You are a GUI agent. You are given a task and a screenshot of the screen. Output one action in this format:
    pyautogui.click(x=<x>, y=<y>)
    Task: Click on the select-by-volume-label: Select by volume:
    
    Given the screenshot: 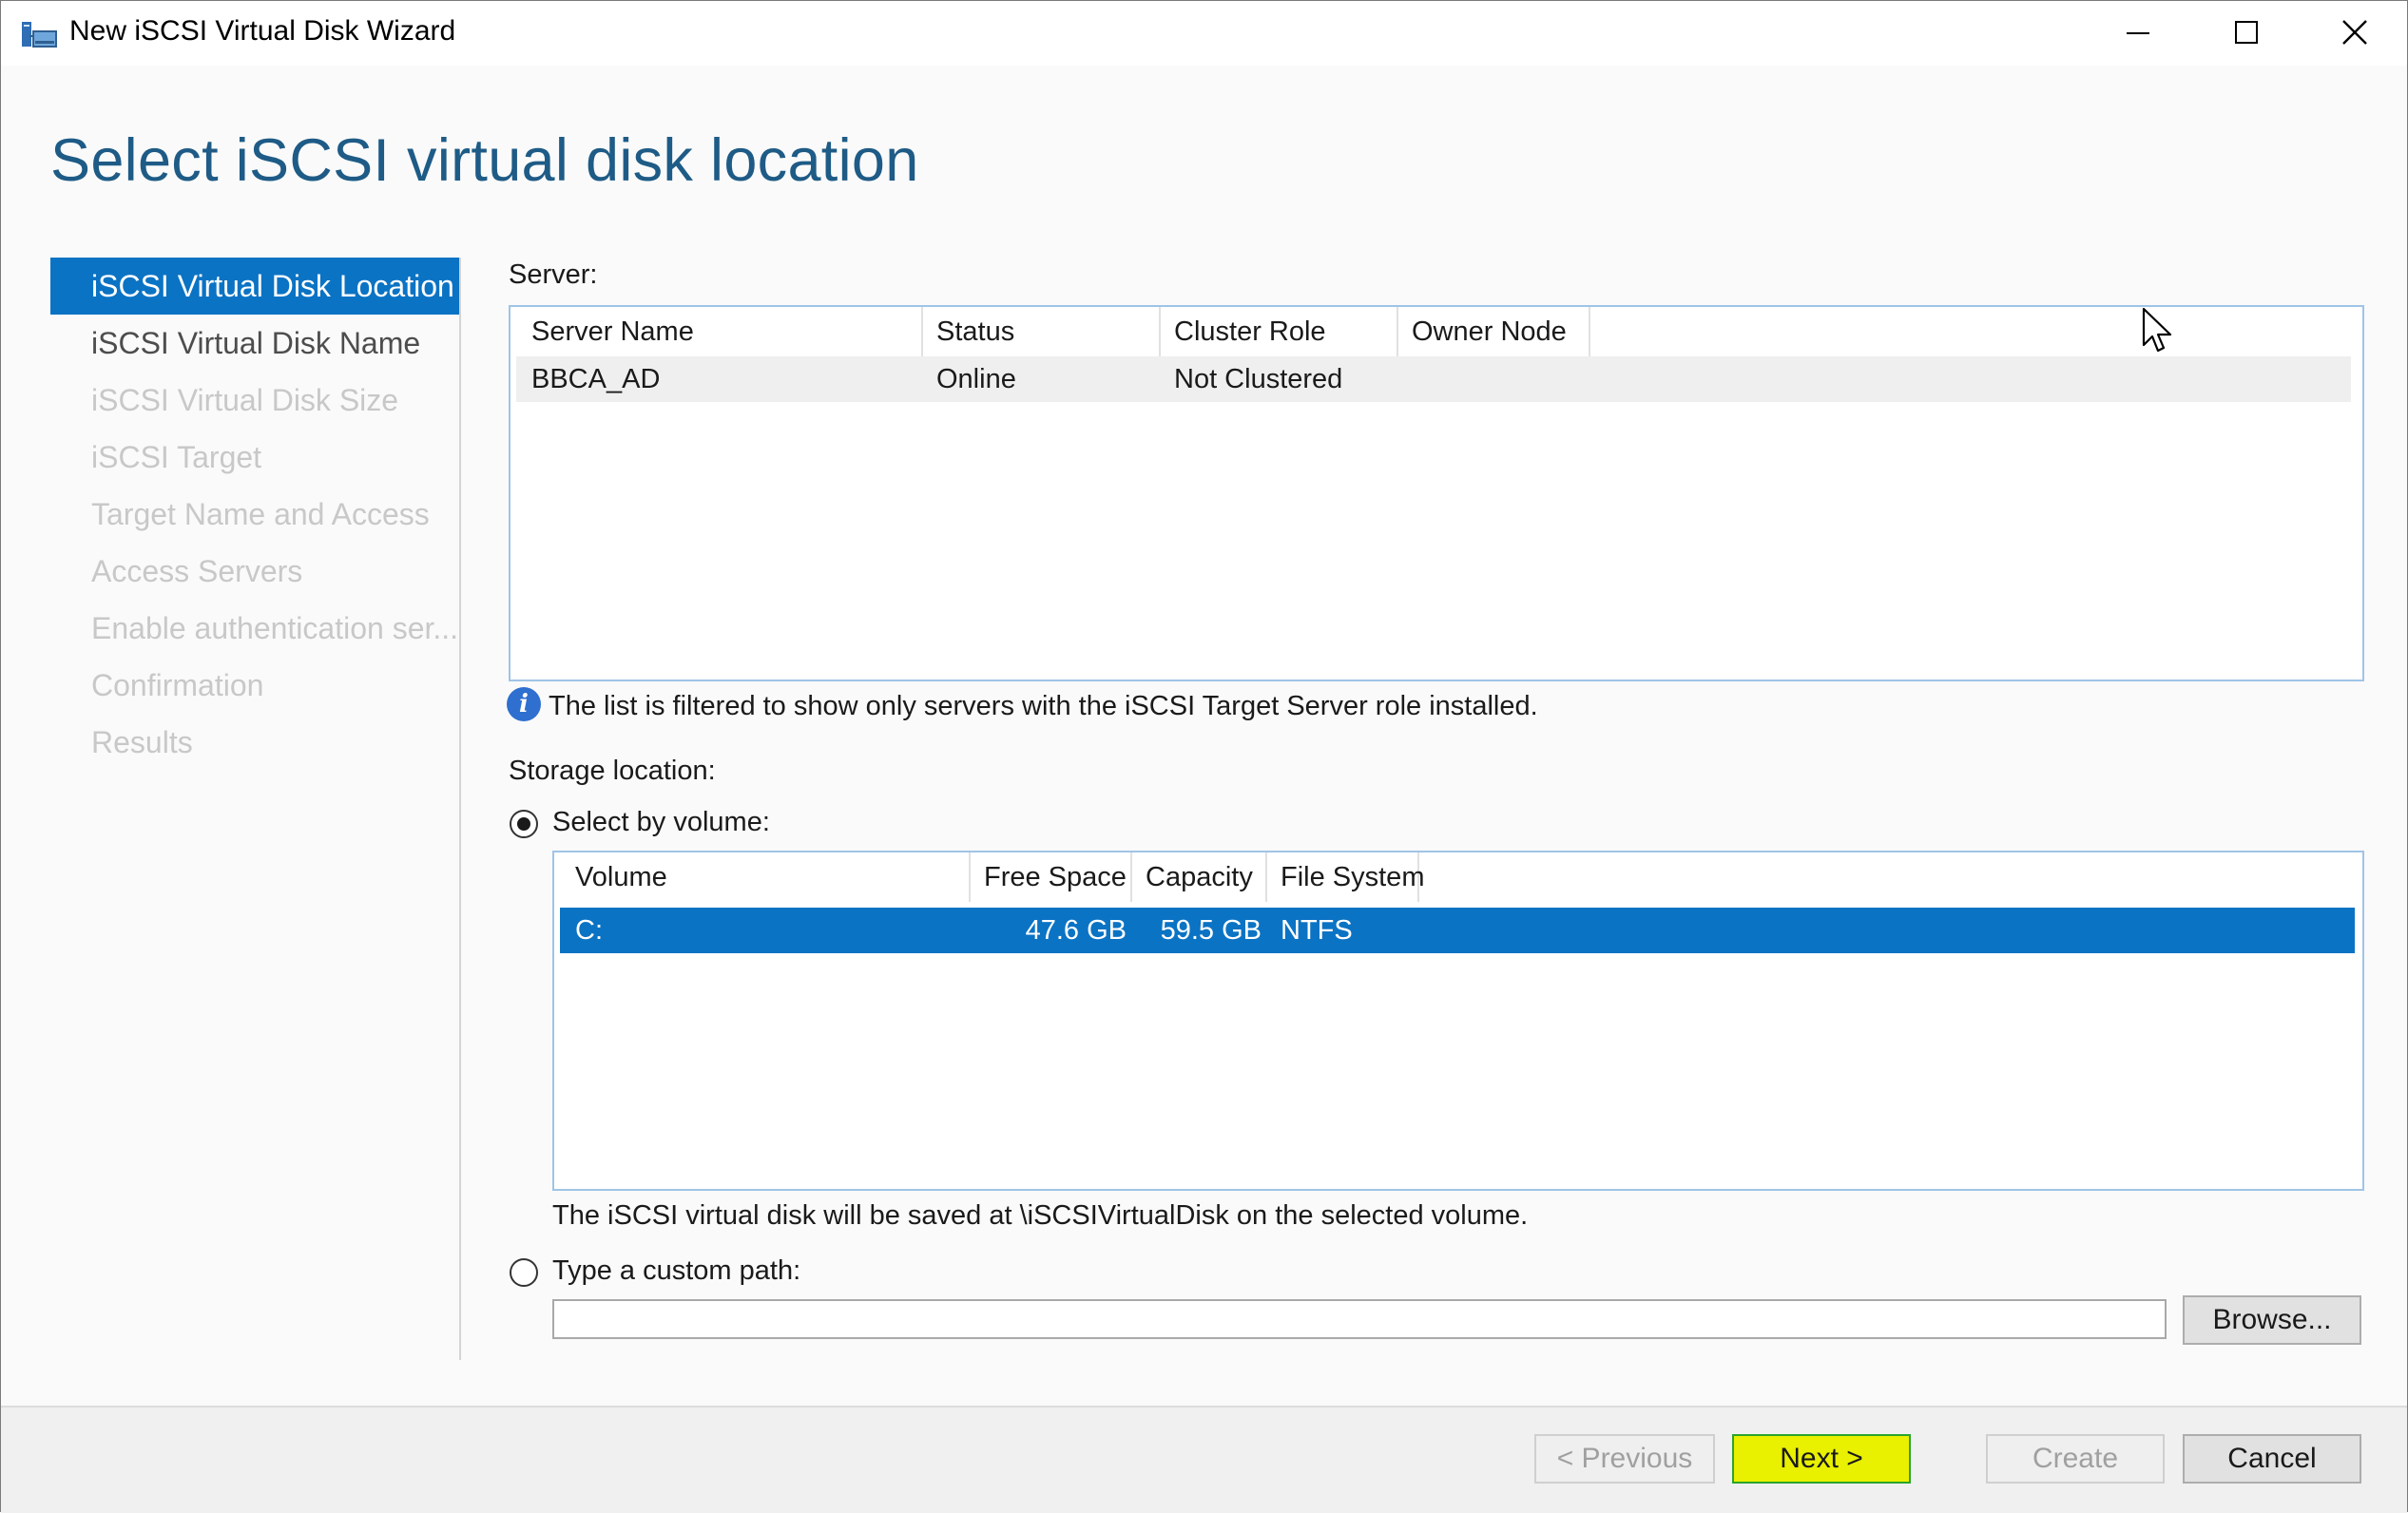 What is the action you would take?
    pyautogui.click(x=661, y=822)
    